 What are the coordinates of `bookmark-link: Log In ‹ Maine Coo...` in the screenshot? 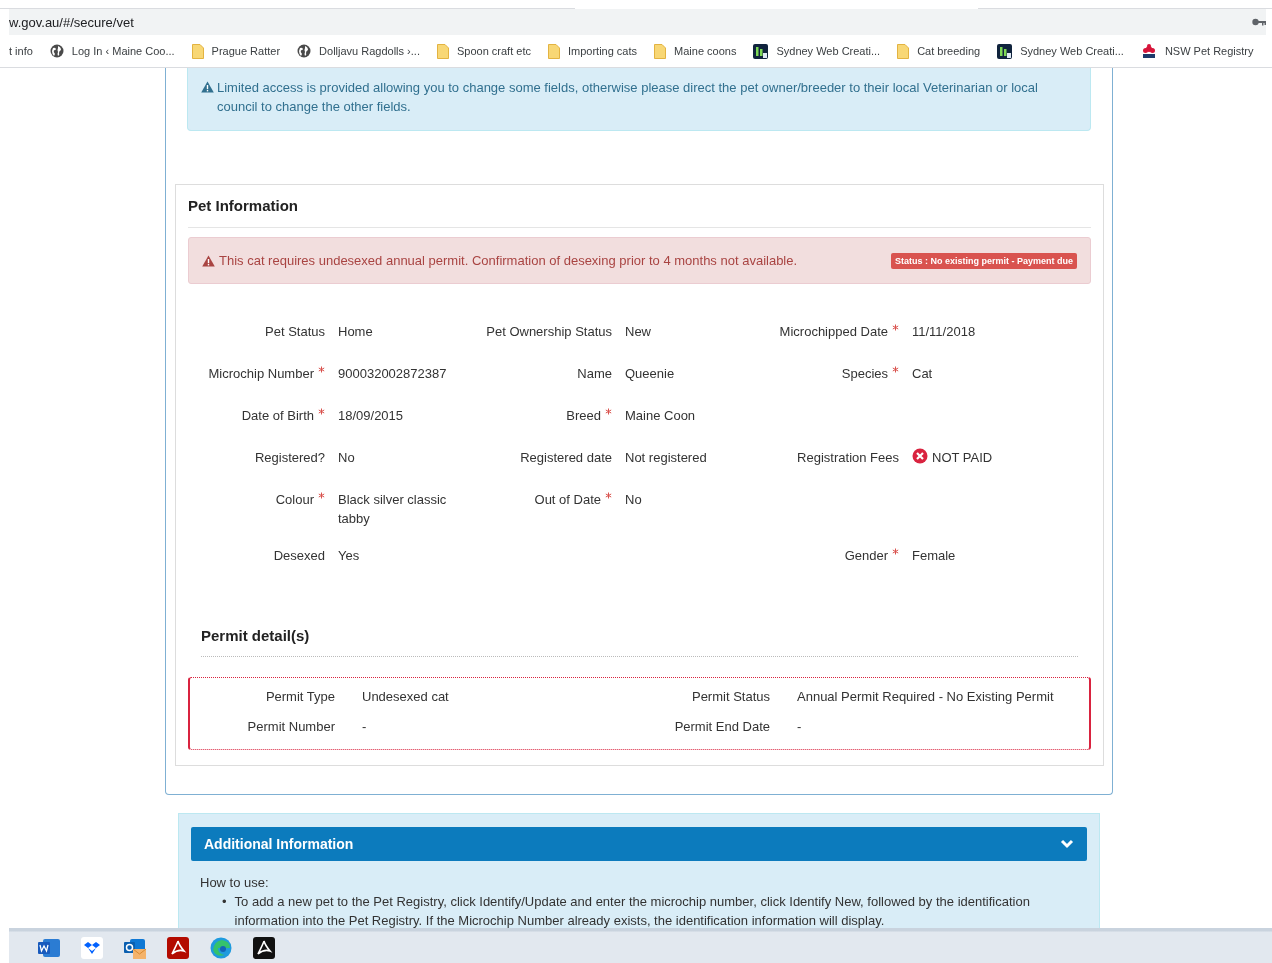 It's located at (123, 51).